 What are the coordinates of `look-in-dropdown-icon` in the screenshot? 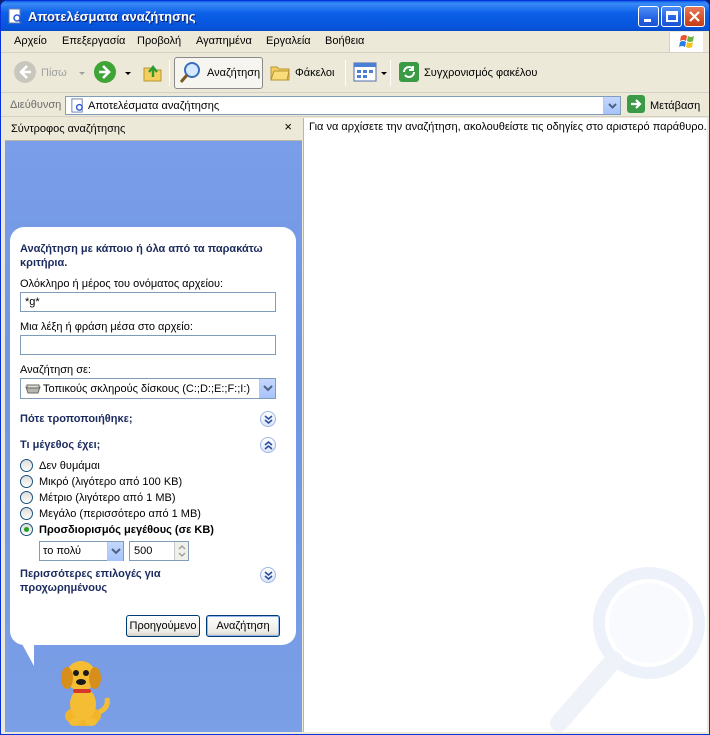 It's located at (267, 388).